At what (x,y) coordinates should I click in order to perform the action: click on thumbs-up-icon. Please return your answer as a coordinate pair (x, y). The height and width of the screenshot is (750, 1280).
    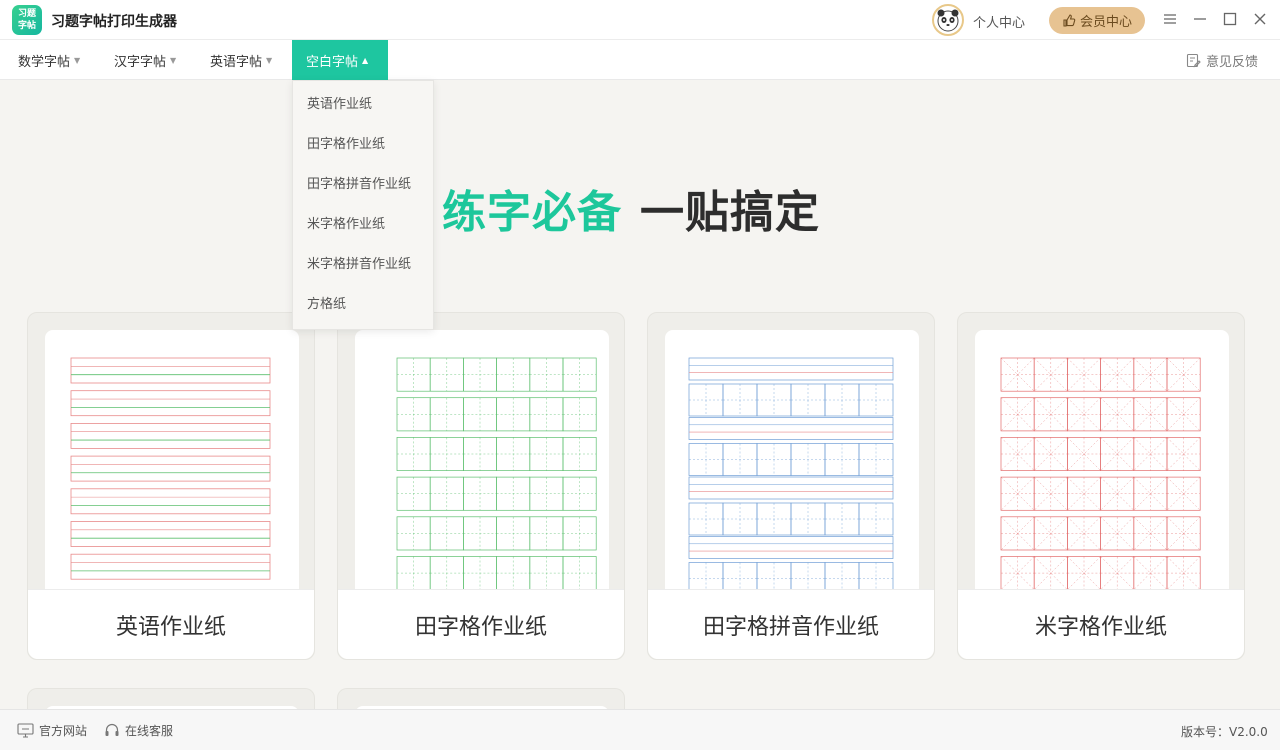
    Looking at the image, I should click on (1069, 20).